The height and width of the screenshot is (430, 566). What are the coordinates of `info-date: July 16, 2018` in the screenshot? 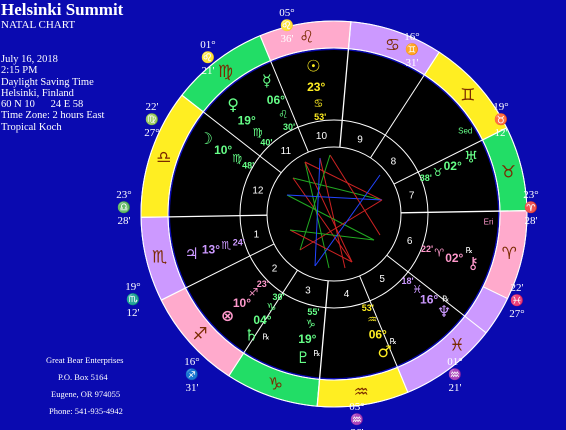 It's located at (29, 59).